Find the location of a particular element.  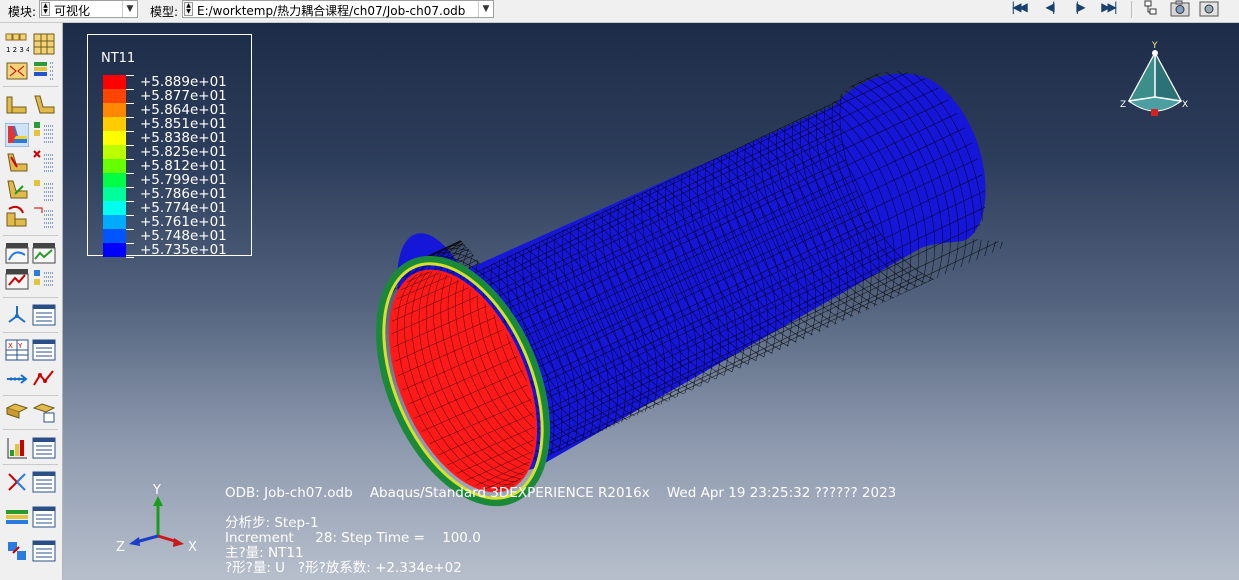

triad-small-x: X is located at coordinates (1185, 105).